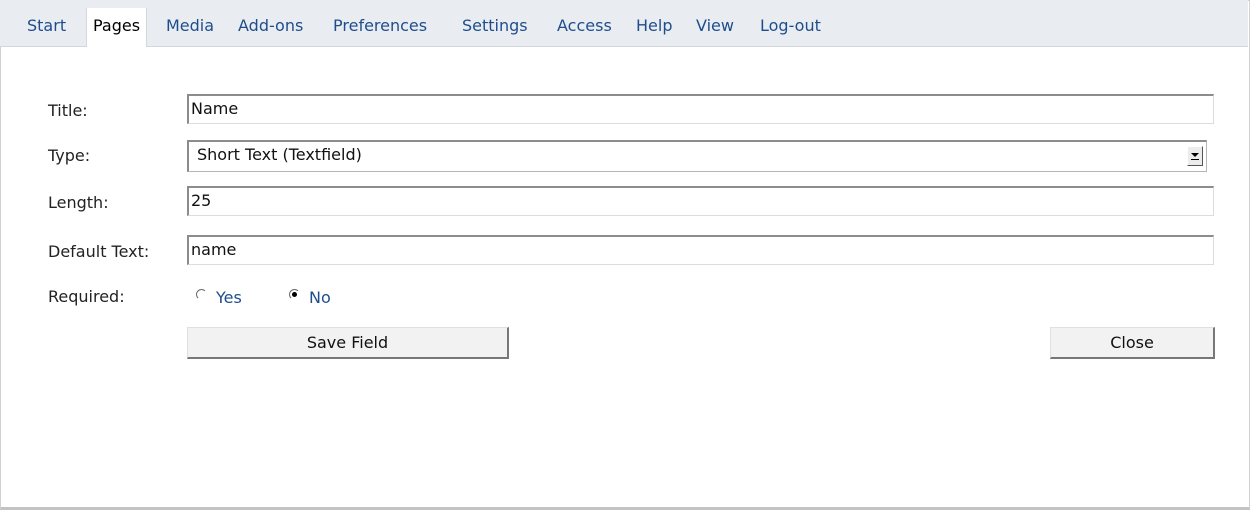  I want to click on length-label: Length:, so click(78, 202).